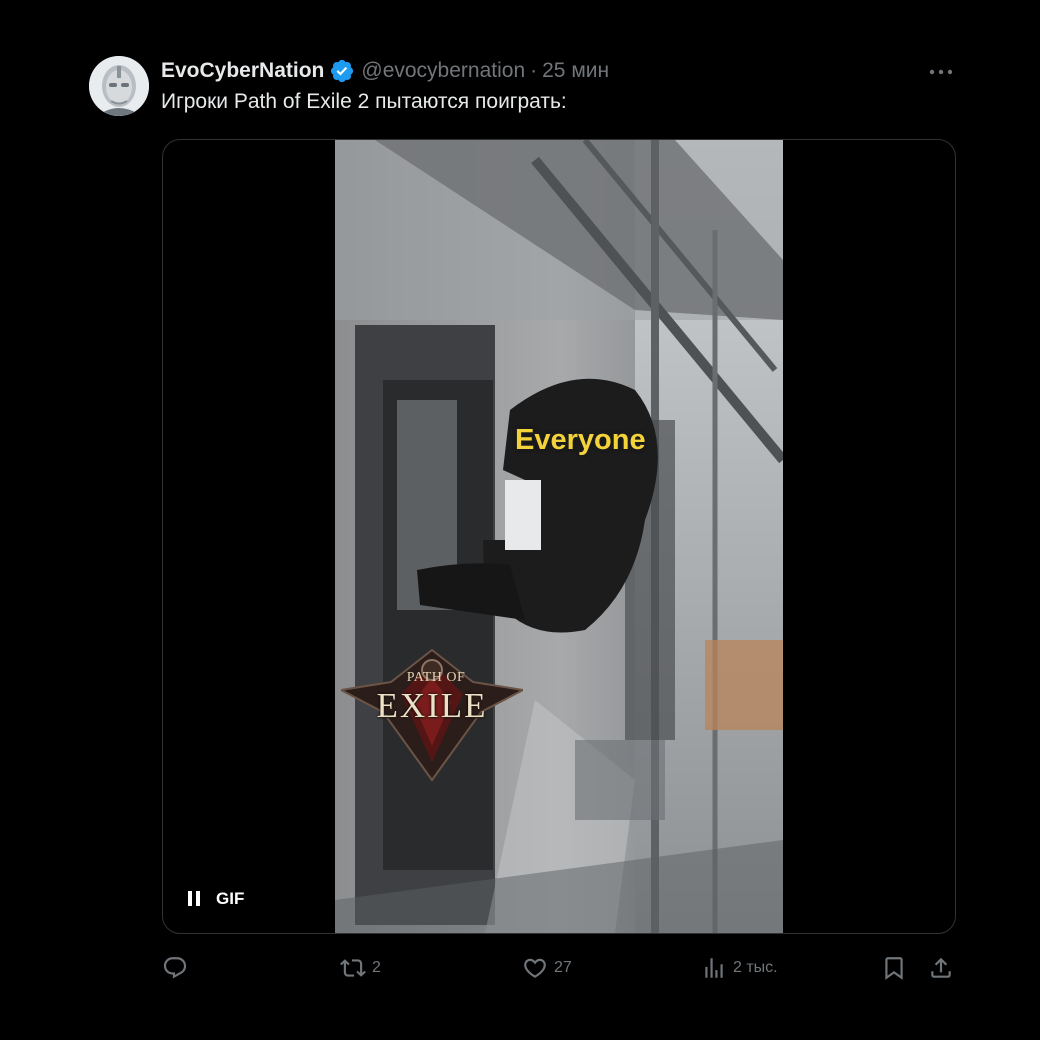 The width and height of the screenshot is (1040, 1040). I want to click on display-name: EvoCyberNation, so click(242, 71).